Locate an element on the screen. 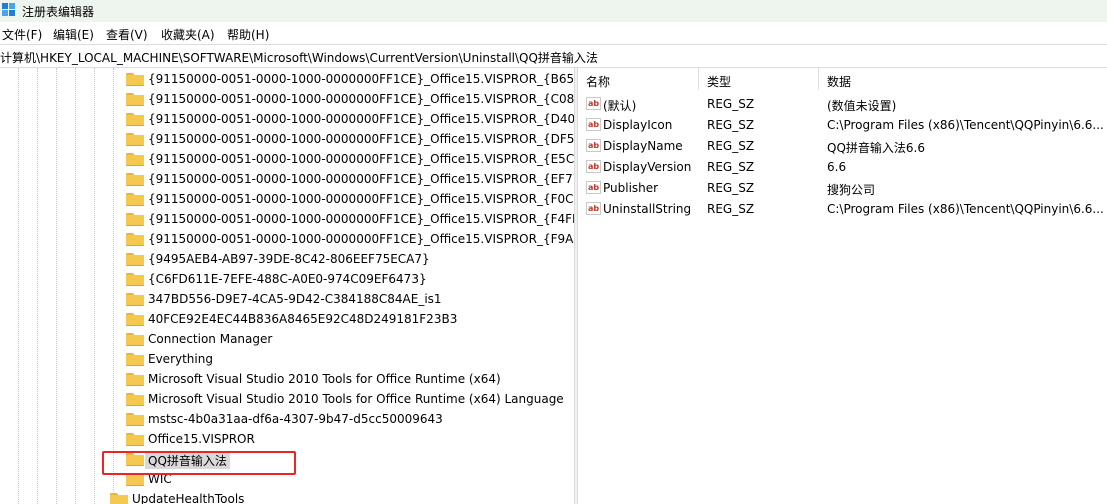 The height and width of the screenshot is (504, 1107). menu-view: 查看(V) is located at coordinates (127, 34).